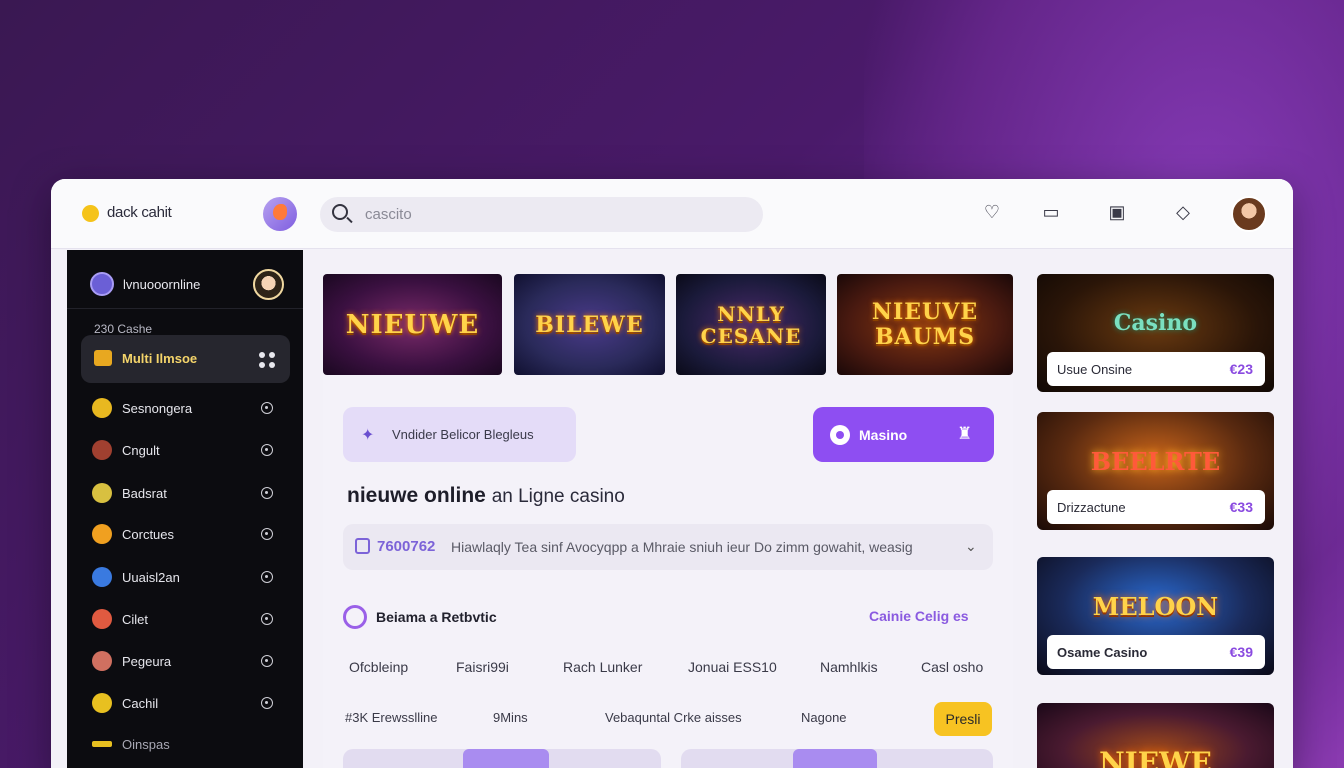 The height and width of the screenshot is (768, 1344). Describe the element at coordinates (391, 717) in the screenshot. I see `filter-tag: #3K Erewsslline` at that location.